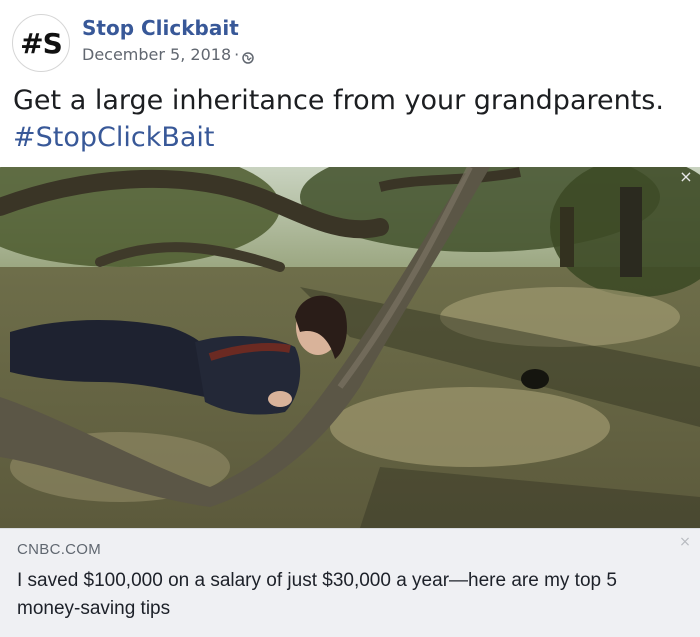  I want to click on post-meta: December 5, 2018 ·, so click(168, 54).